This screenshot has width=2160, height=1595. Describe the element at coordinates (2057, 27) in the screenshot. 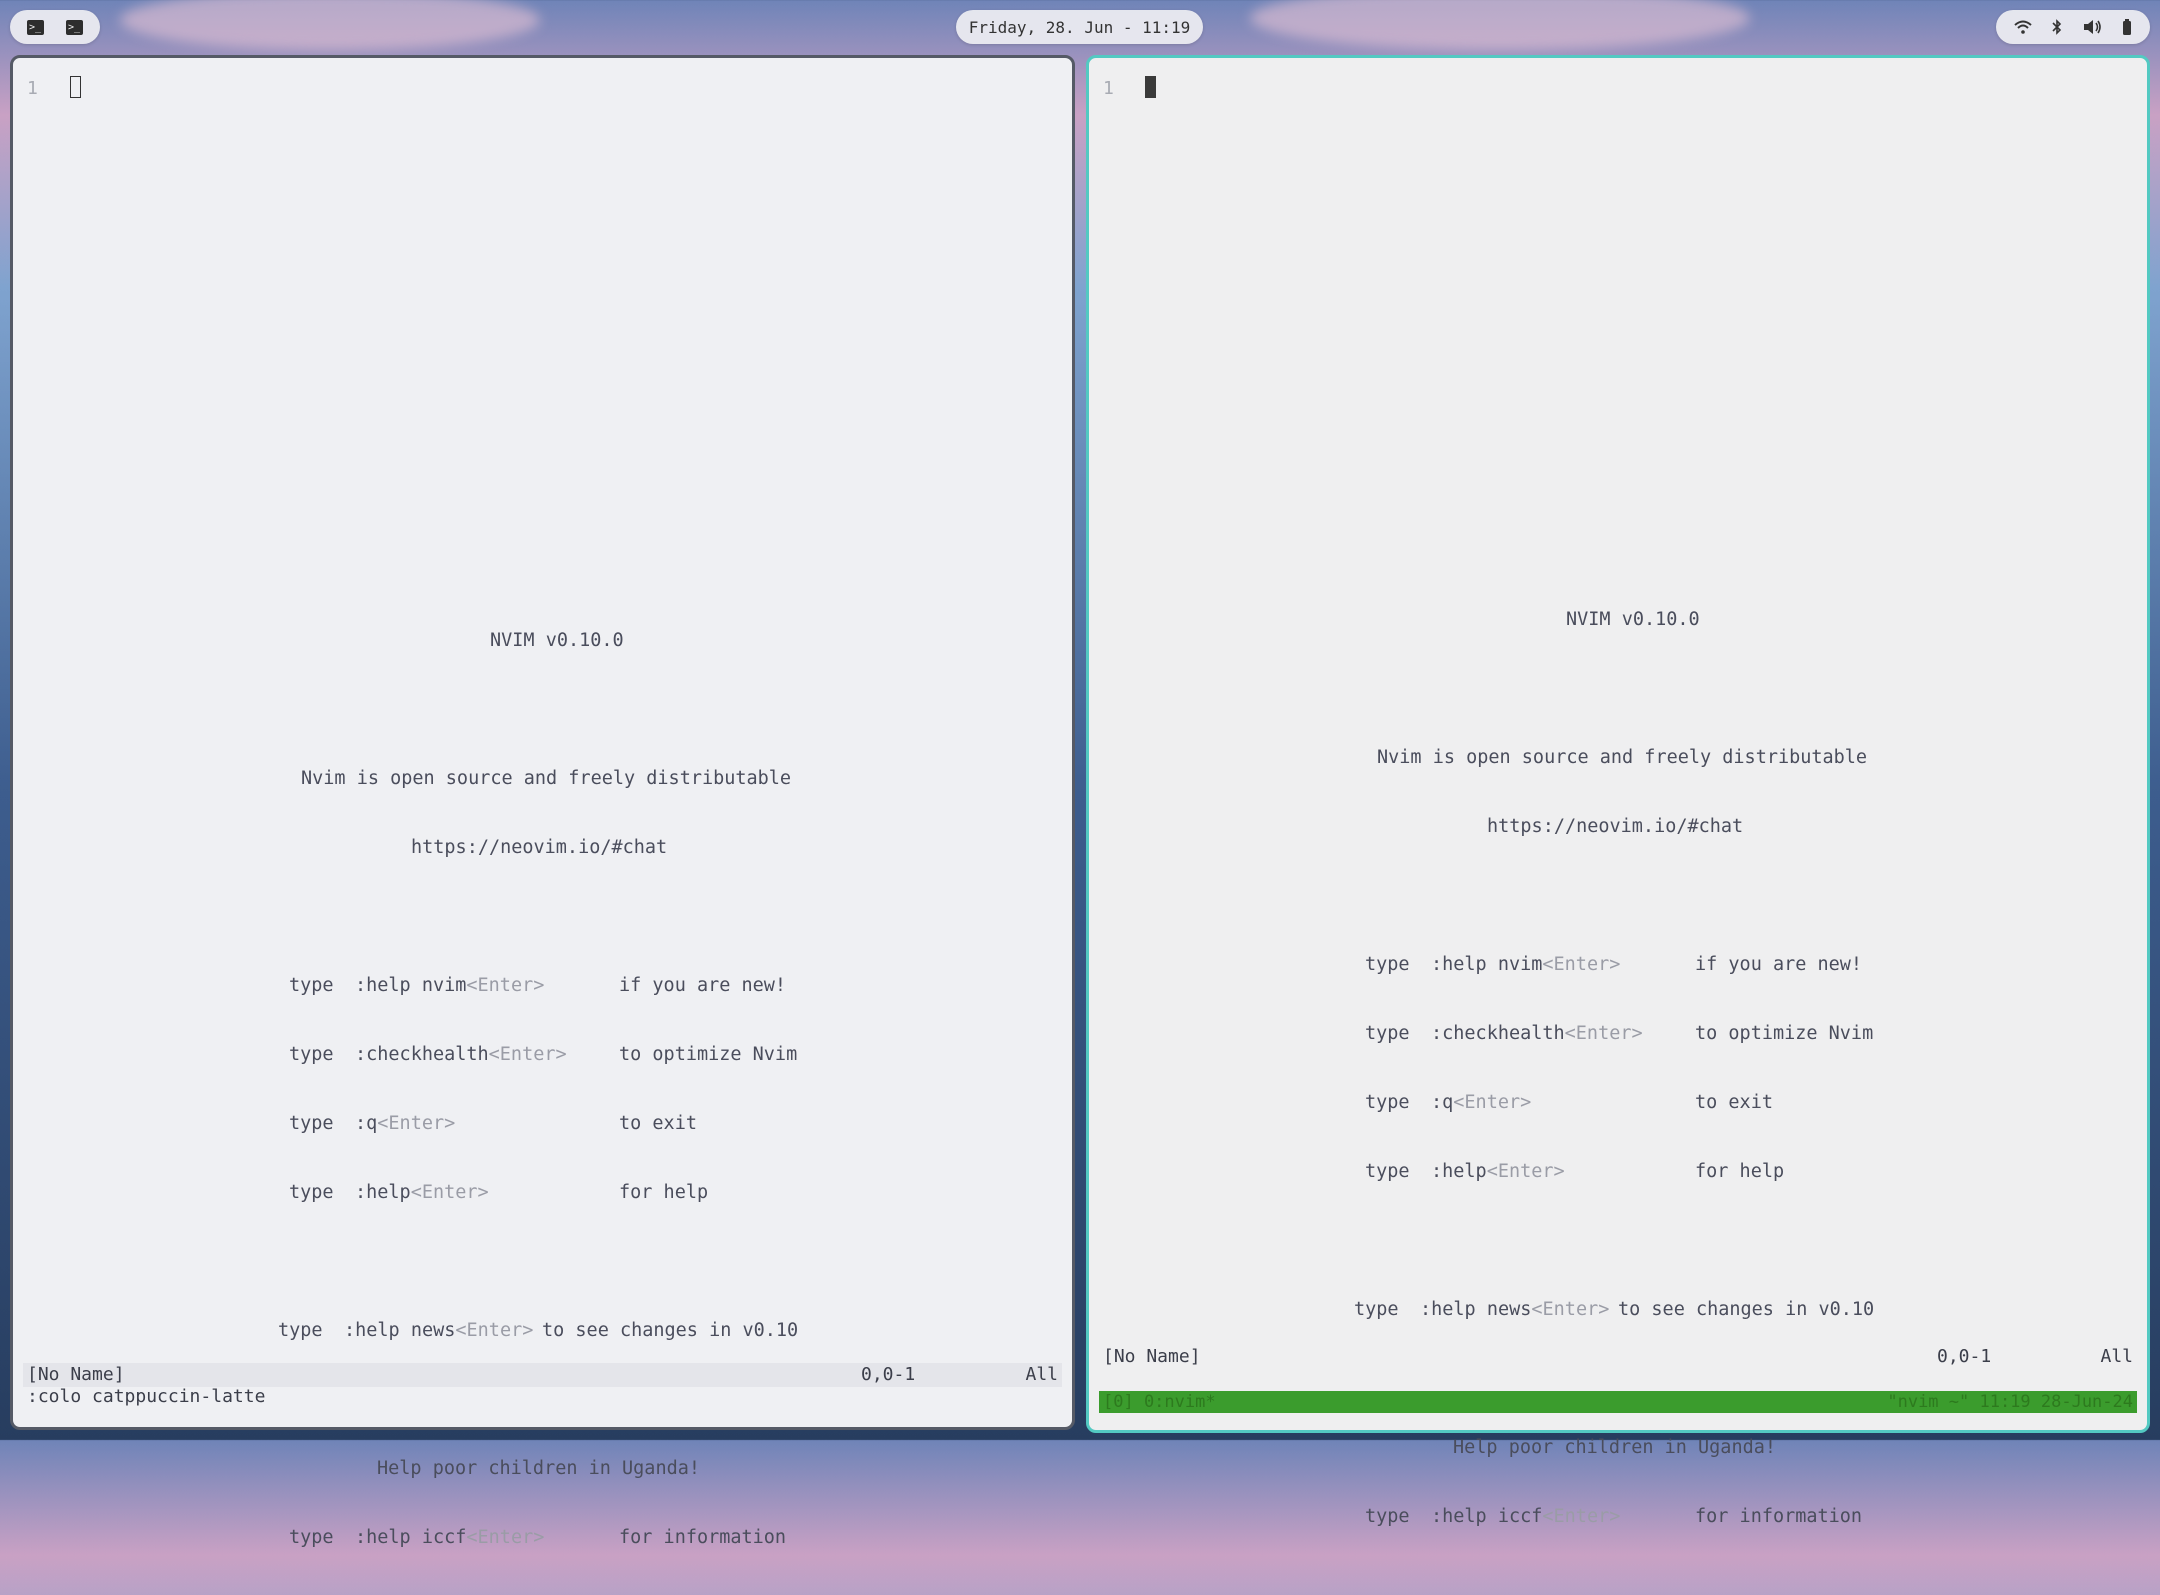

I see `bluetooth-icon` at that location.